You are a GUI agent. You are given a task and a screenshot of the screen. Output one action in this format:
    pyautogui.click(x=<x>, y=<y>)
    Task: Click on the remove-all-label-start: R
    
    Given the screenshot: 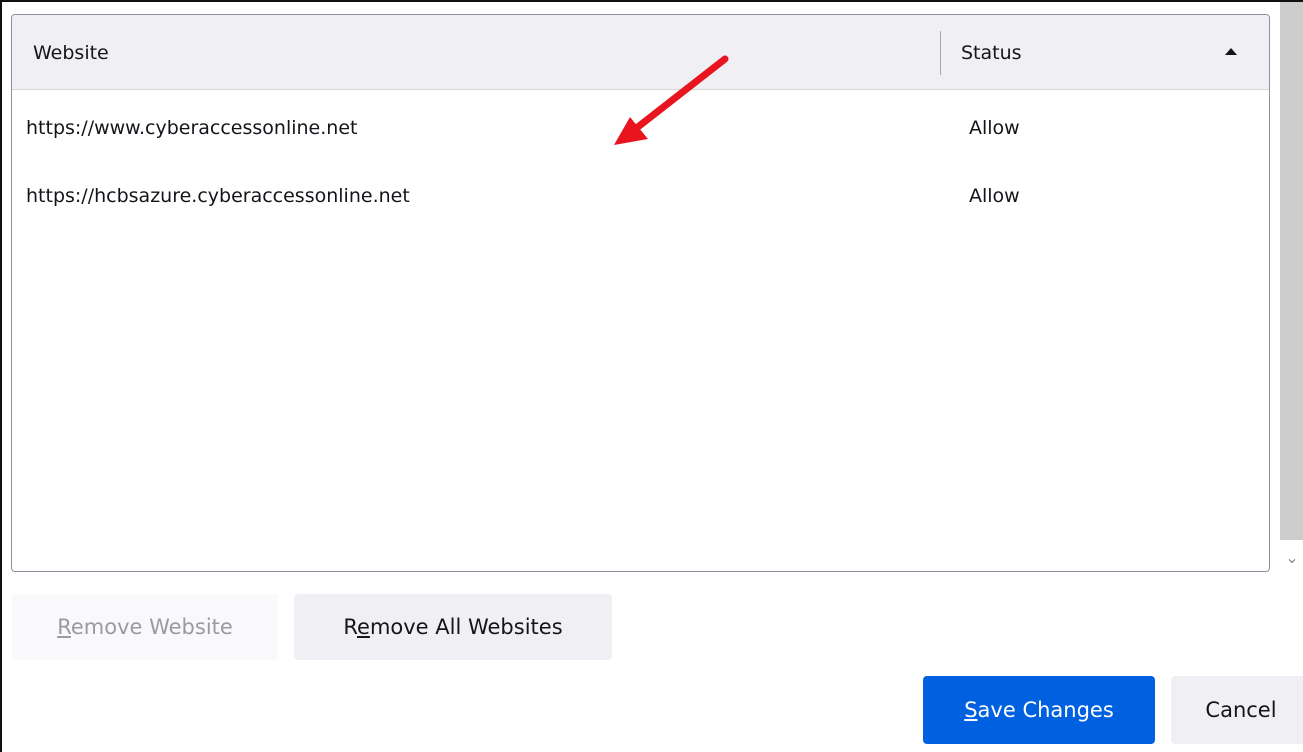 What is the action you would take?
    pyautogui.click(x=350, y=627)
    